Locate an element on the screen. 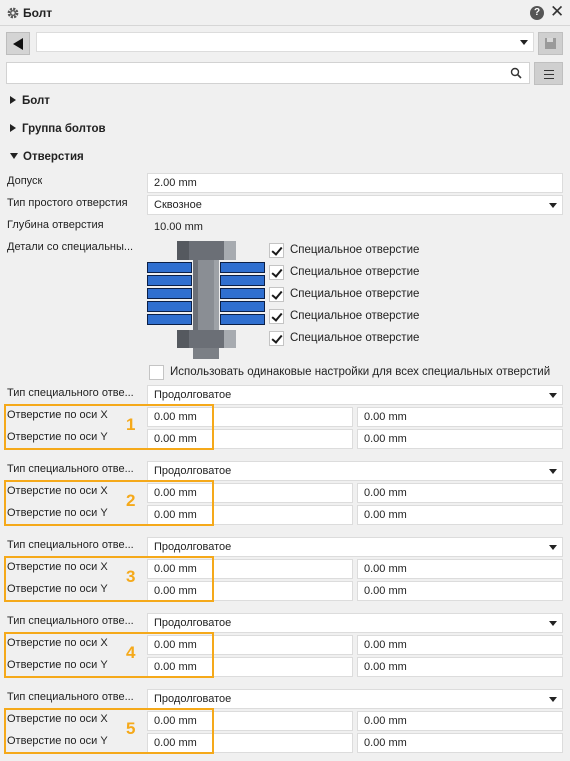  group-number-3: 3 is located at coordinates (131, 576).